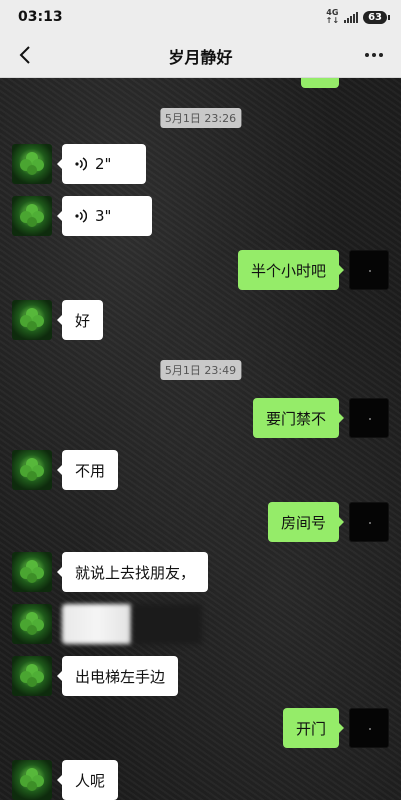  Describe the element at coordinates (298, 418) in the screenshot. I see `text-message: 要门禁不` at that location.